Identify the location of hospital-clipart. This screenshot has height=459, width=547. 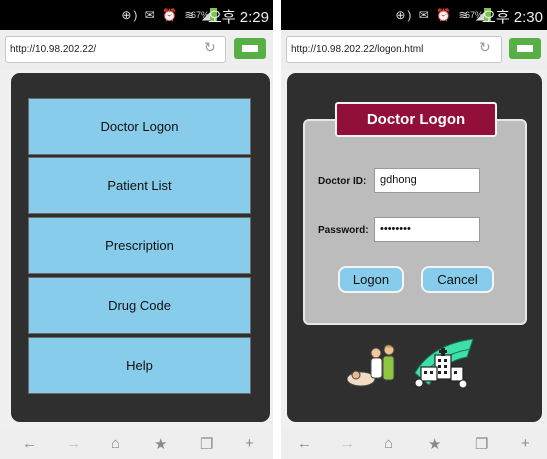
(444, 363).